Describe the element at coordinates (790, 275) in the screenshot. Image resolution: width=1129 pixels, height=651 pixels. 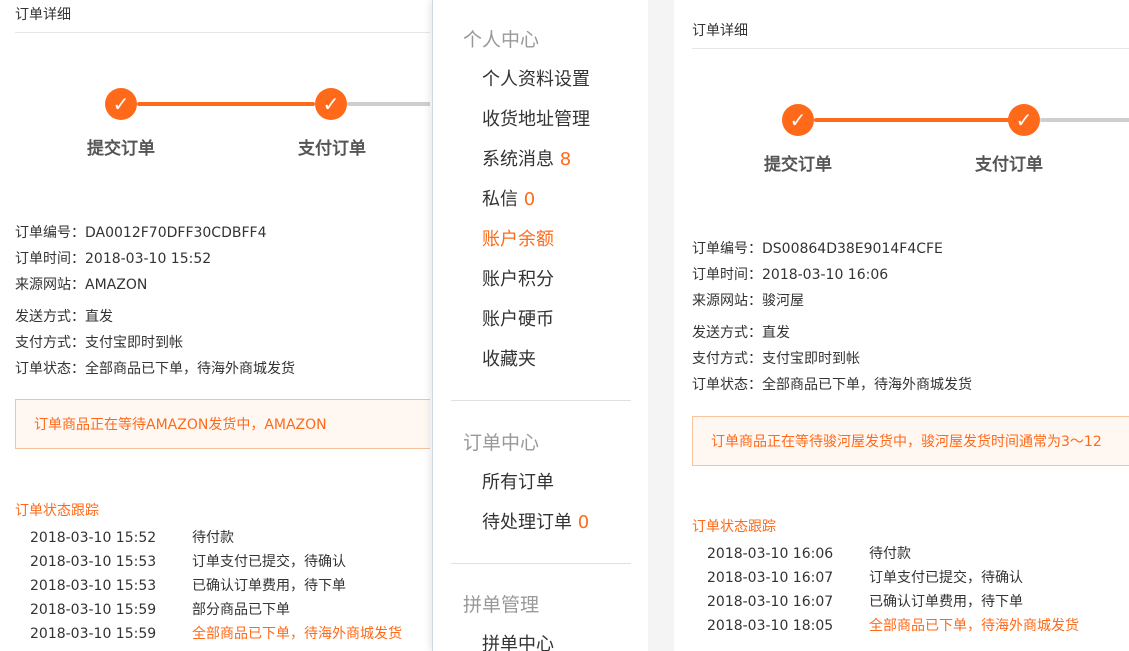
I see `order-time-row: 订单时间：2018-03-10 16:06` at that location.